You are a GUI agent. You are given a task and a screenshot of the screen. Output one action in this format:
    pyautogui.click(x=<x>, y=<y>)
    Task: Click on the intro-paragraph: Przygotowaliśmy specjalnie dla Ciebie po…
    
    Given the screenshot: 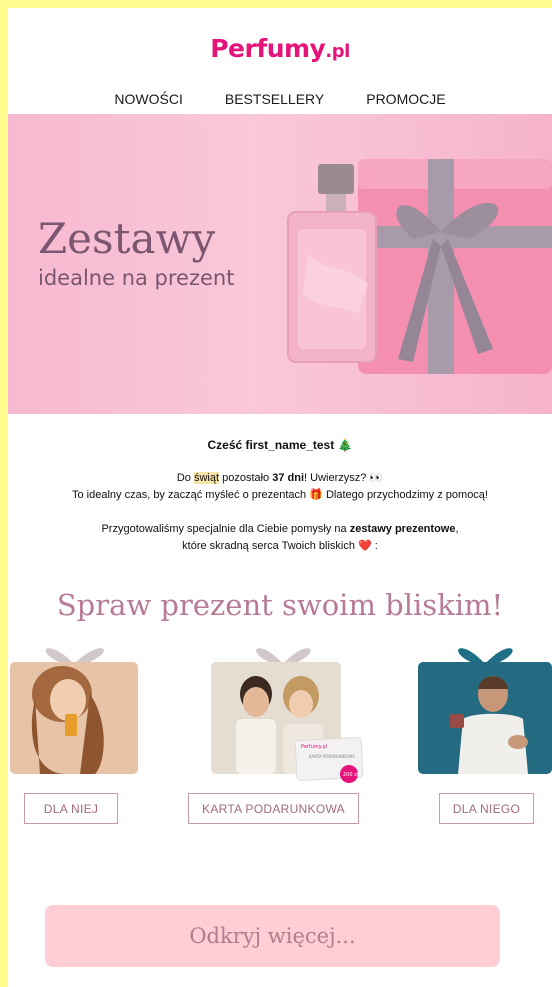 What is the action you would take?
    pyautogui.click(x=280, y=537)
    